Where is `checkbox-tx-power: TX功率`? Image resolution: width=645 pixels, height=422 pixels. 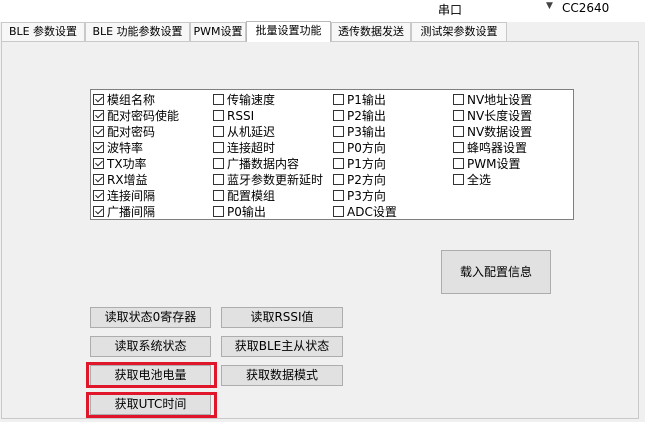 checkbox-tx-power: TX功率 is located at coordinates (120, 163).